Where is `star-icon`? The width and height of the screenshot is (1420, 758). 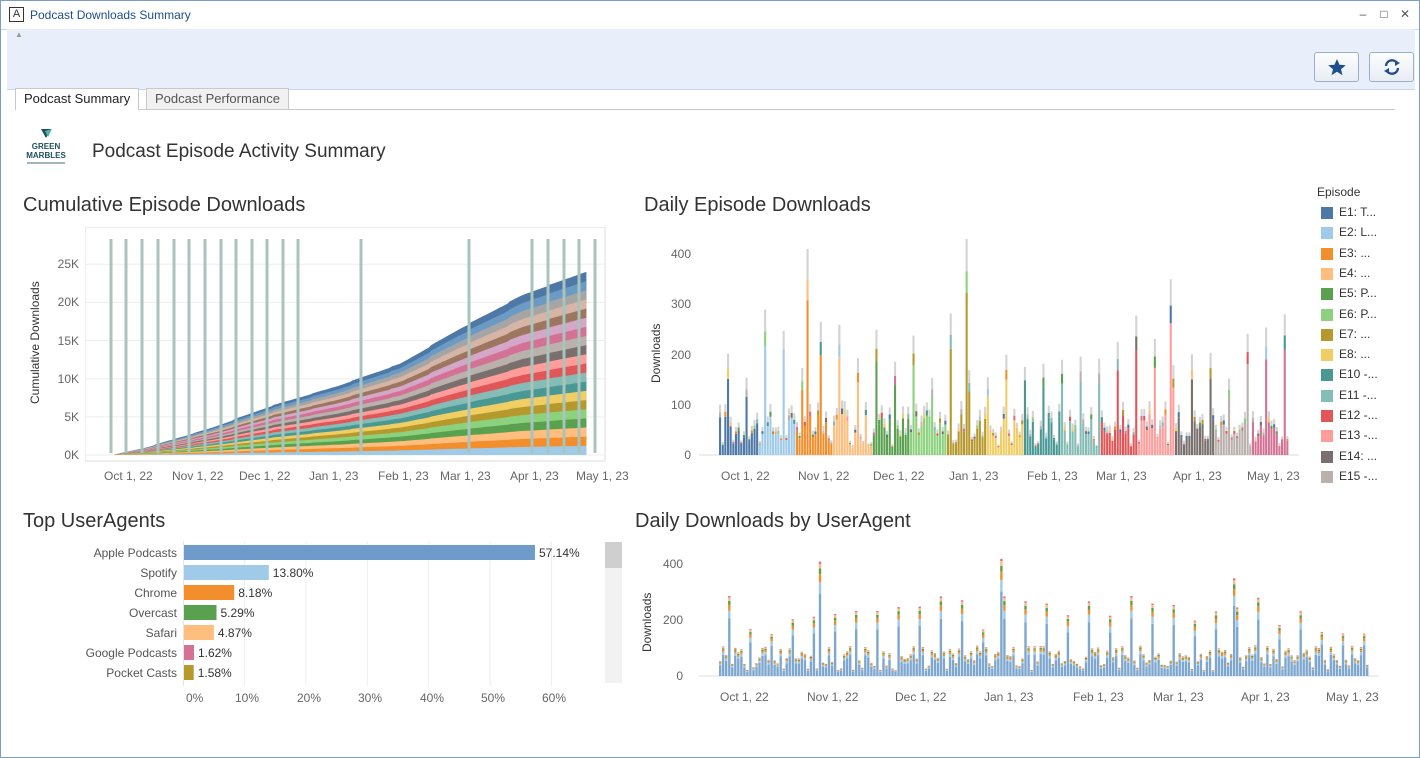 star-icon is located at coordinates (1337, 67).